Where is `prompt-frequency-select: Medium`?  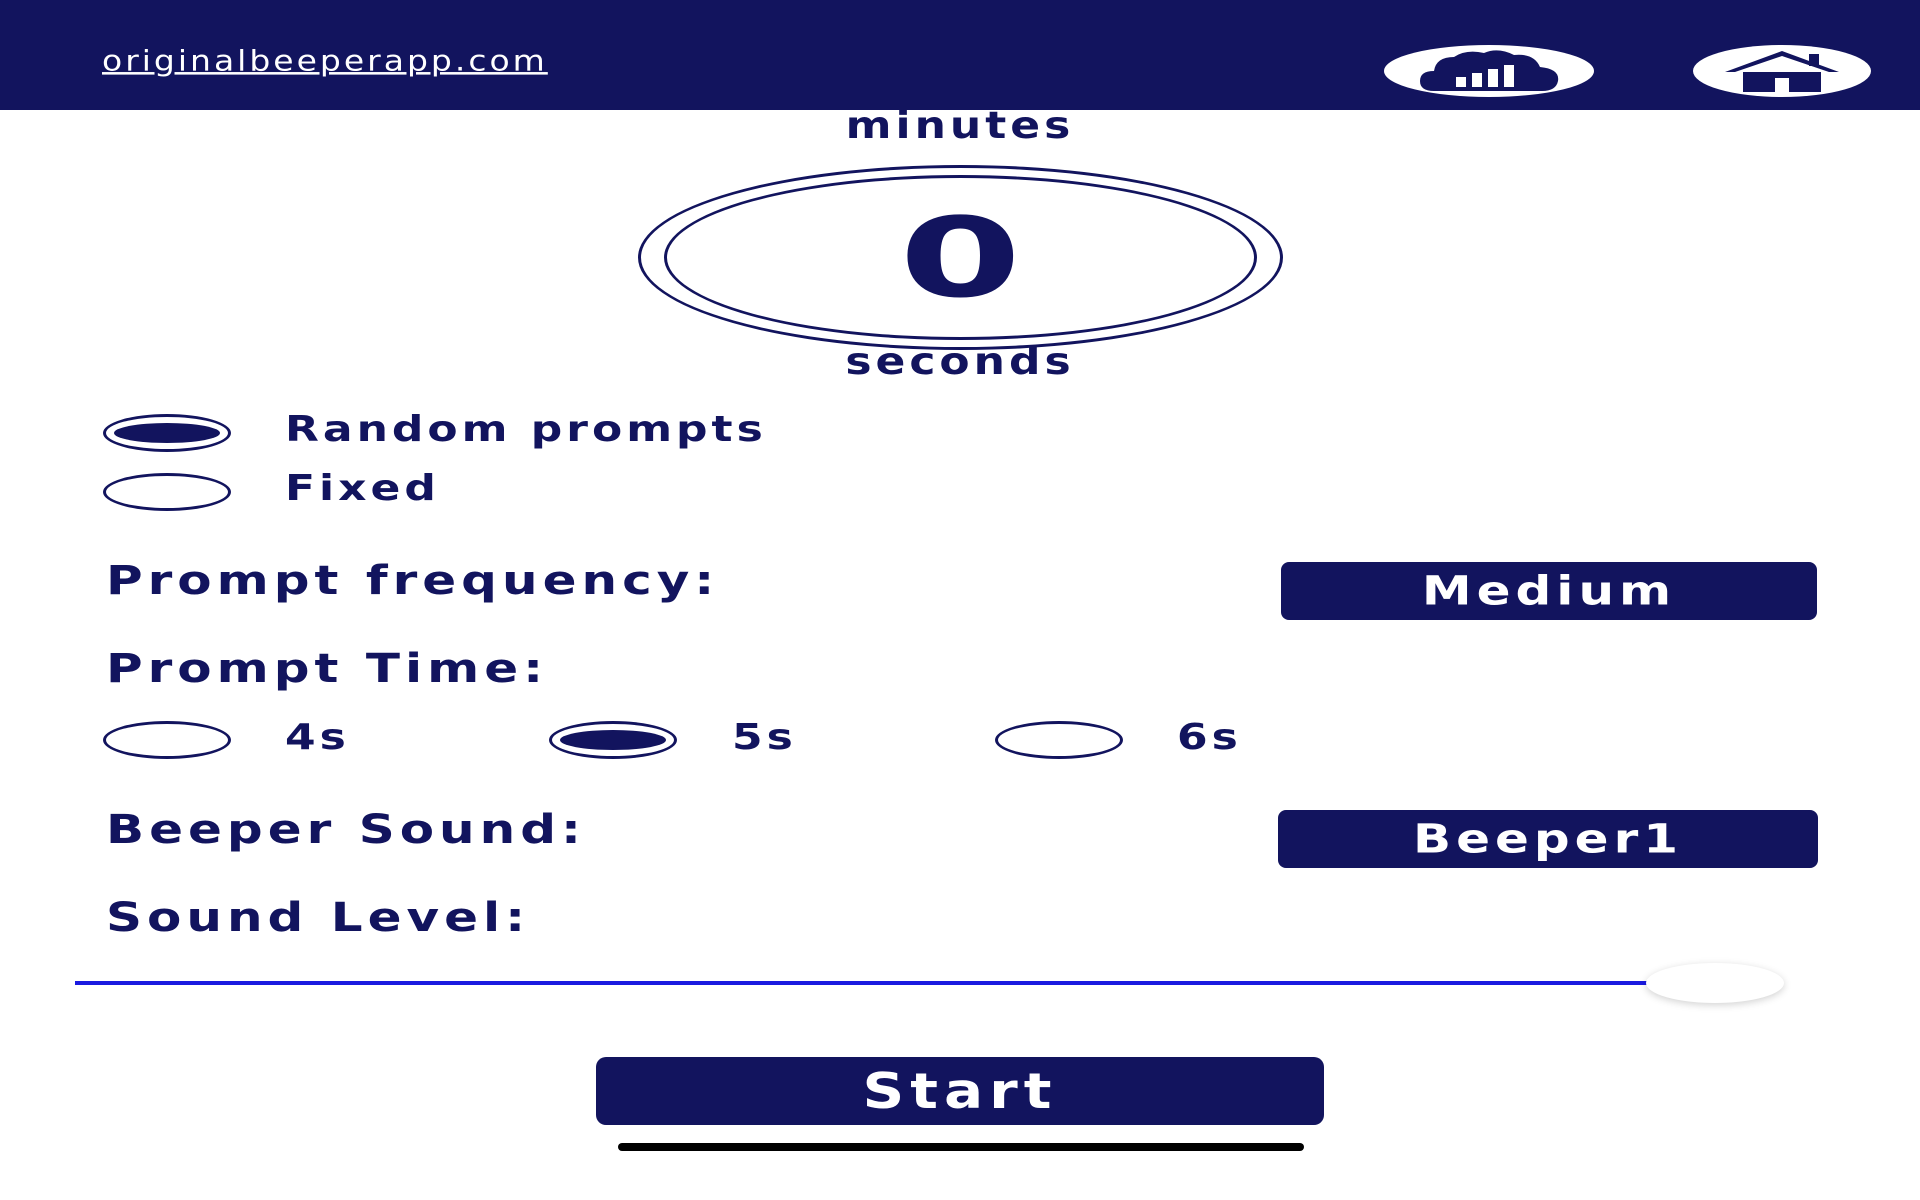 prompt-frequency-select: Medium is located at coordinates (1549, 591).